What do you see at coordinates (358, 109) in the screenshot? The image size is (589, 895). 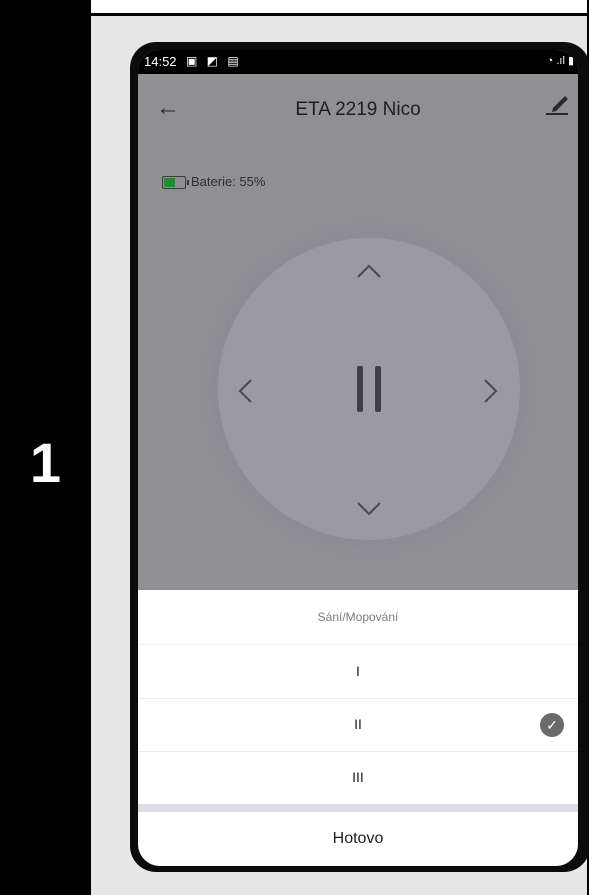 I see `page-title: ETA 2219 Nico` at bounding box center [358, 109].